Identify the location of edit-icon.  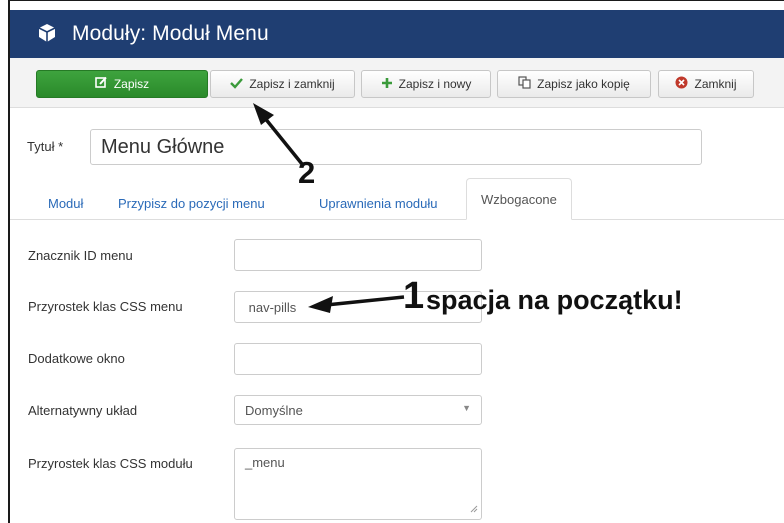
(101, 84).